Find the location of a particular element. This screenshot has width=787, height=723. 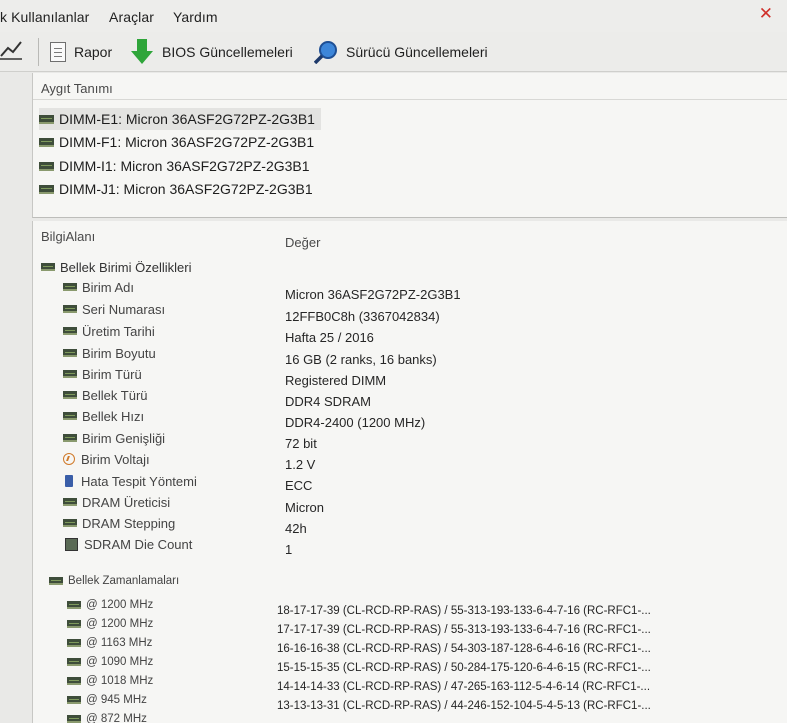

property-row: DRAM Üreticisi is located at coordinates (116, 502).